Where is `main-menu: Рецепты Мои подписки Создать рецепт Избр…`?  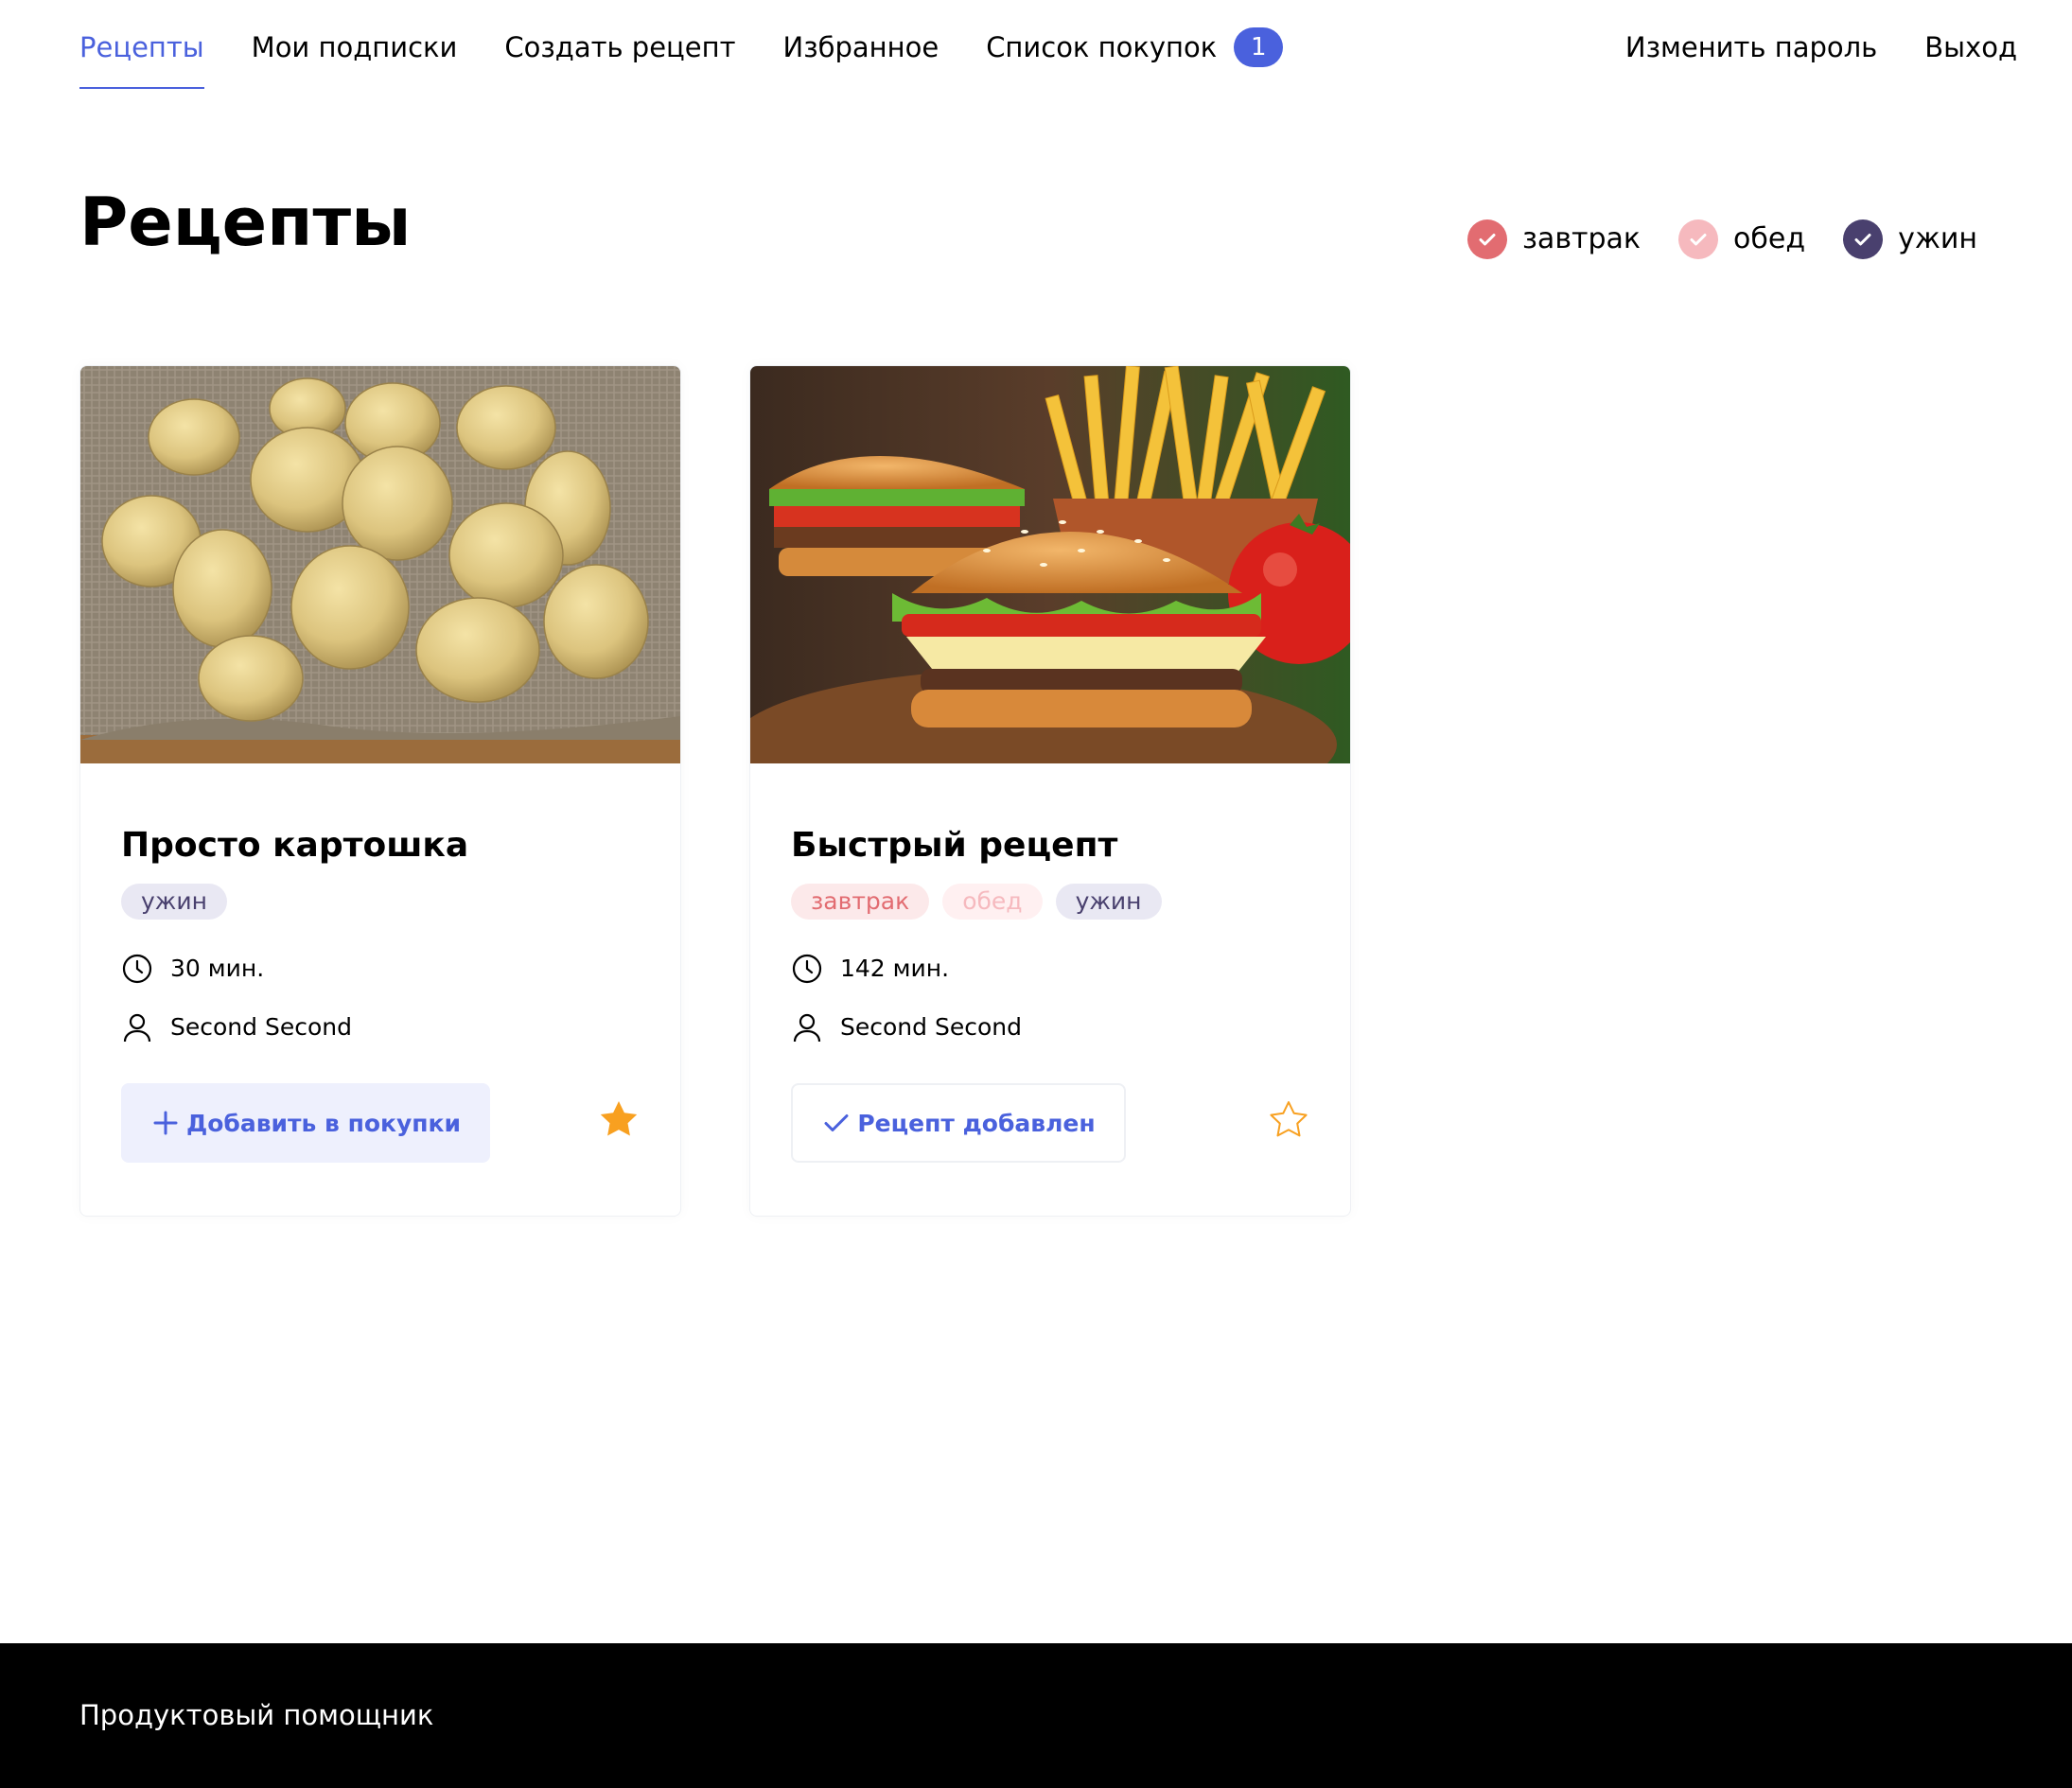 main-menu: Рецепты Мои подписки Создать рецепт Избр… is located at coordinates (704, 47).